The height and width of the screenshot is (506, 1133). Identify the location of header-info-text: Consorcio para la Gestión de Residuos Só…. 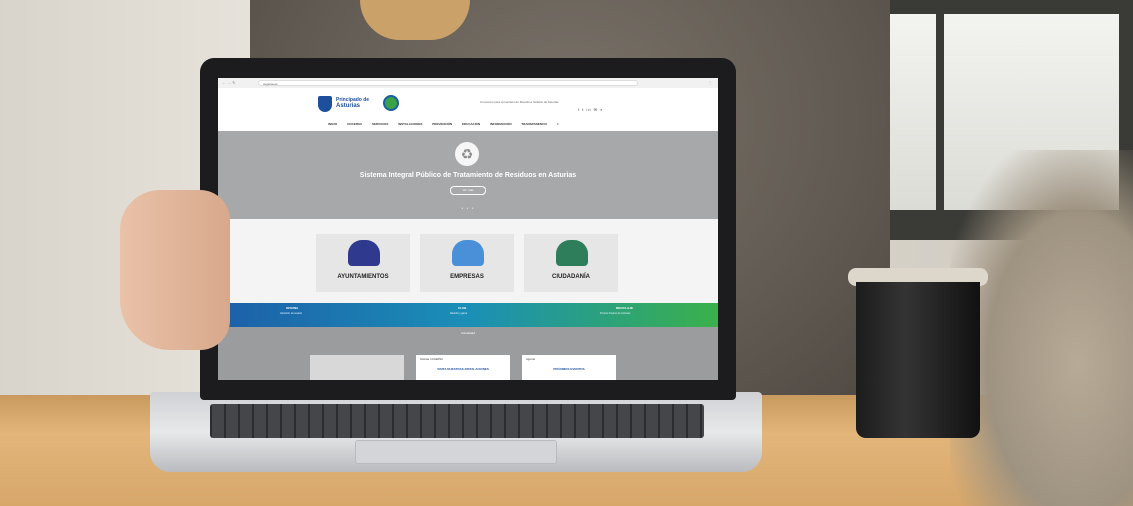
(519, 102).